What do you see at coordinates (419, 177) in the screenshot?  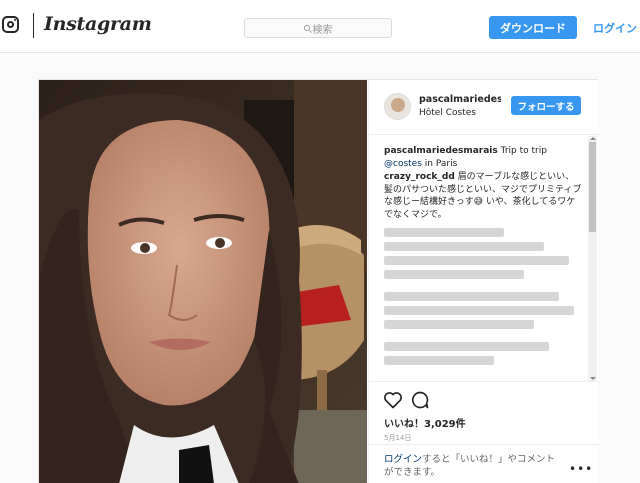 I see `comment-username: crazy_rock_dd` at bounding box center [419, 177].